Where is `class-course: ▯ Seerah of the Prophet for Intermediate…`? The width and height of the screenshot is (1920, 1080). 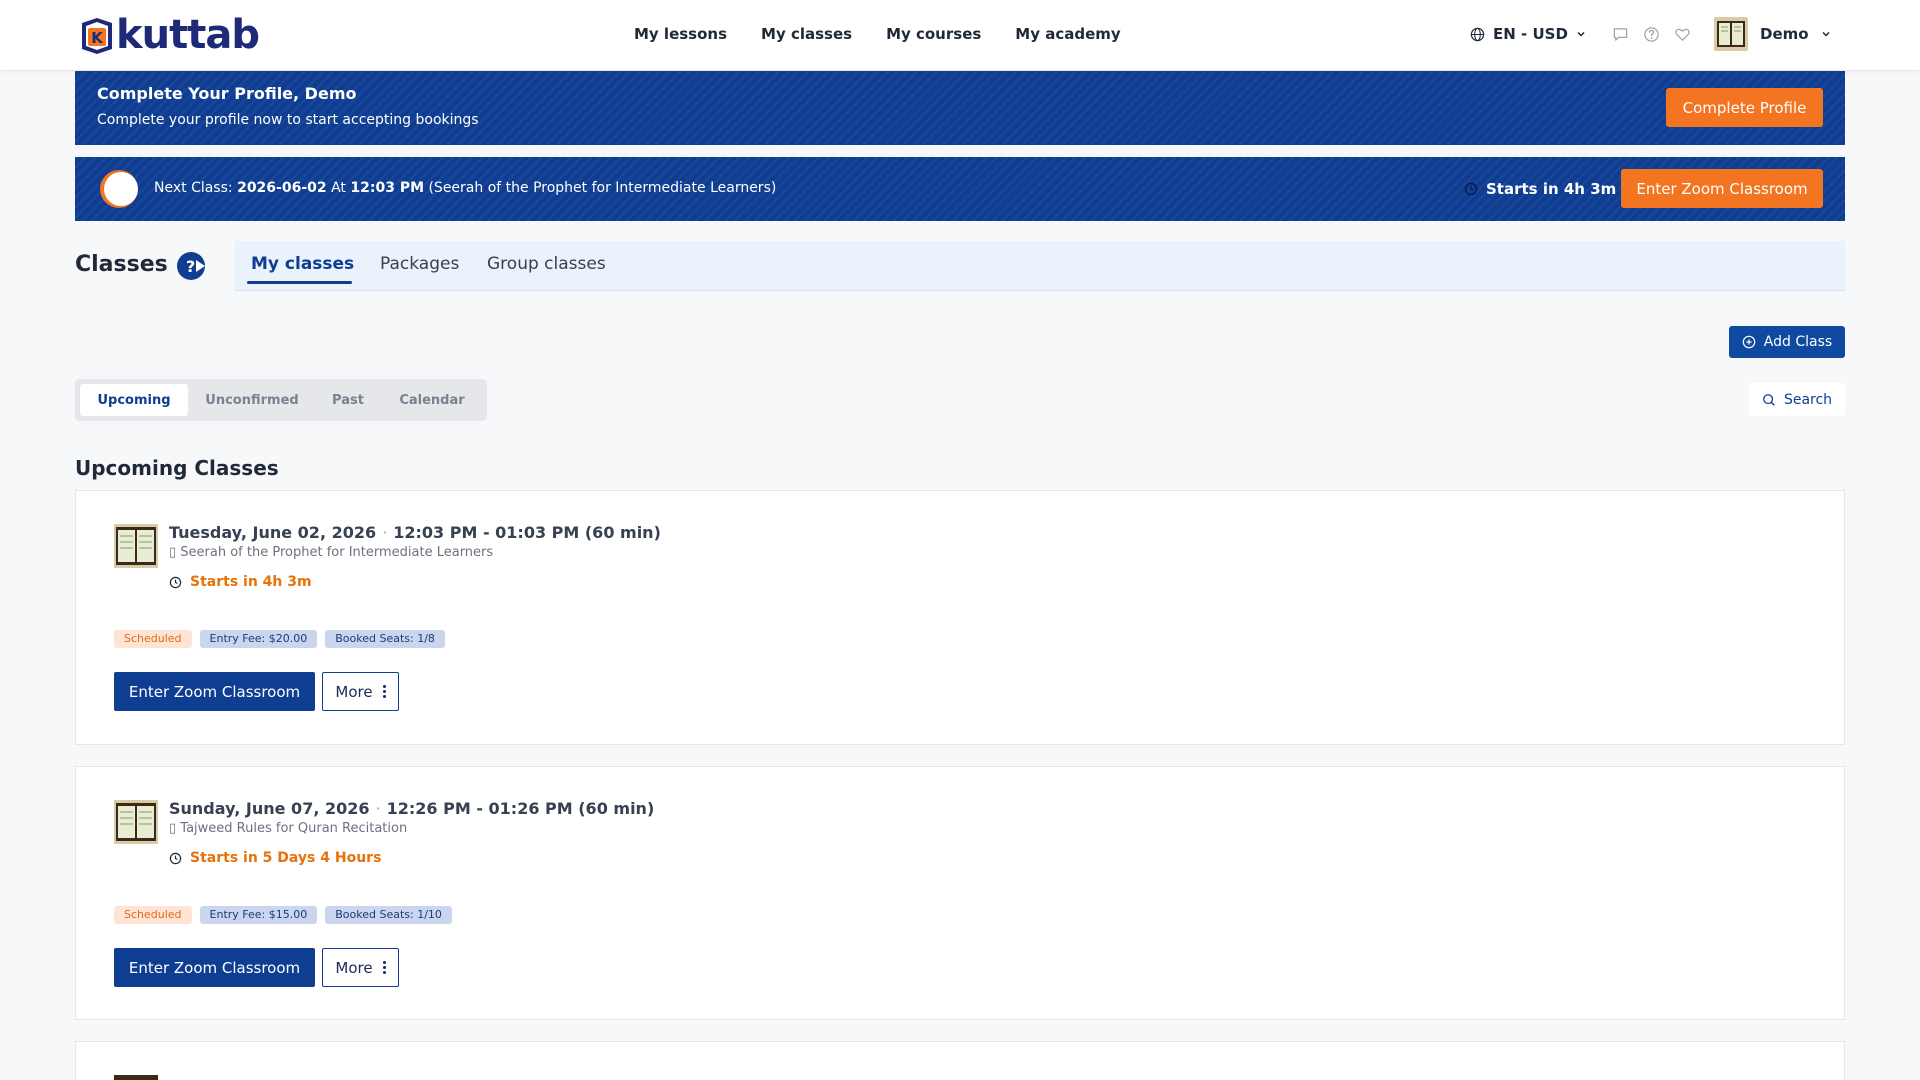 class-course: ▯ Seerah of the Prophet for Intermediate… is located at coordinates (331, 552).